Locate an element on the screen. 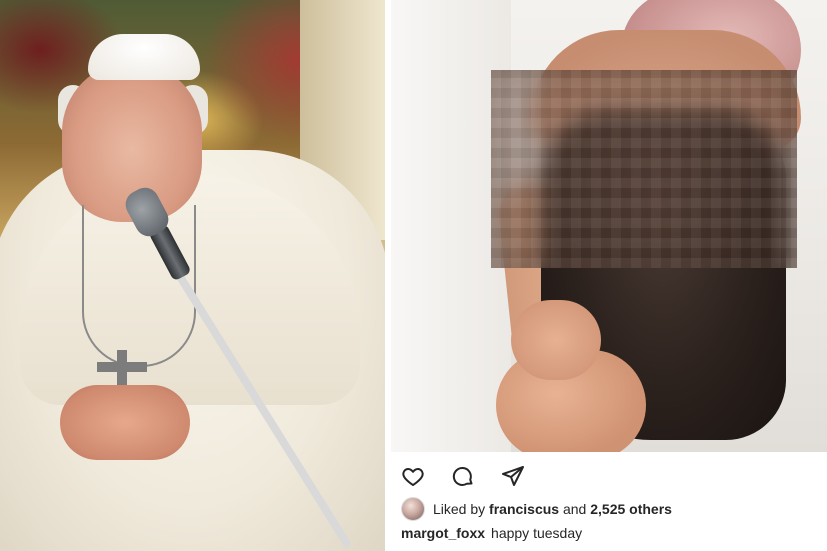  liked-by-and: and is located at coordinates (574, 509).